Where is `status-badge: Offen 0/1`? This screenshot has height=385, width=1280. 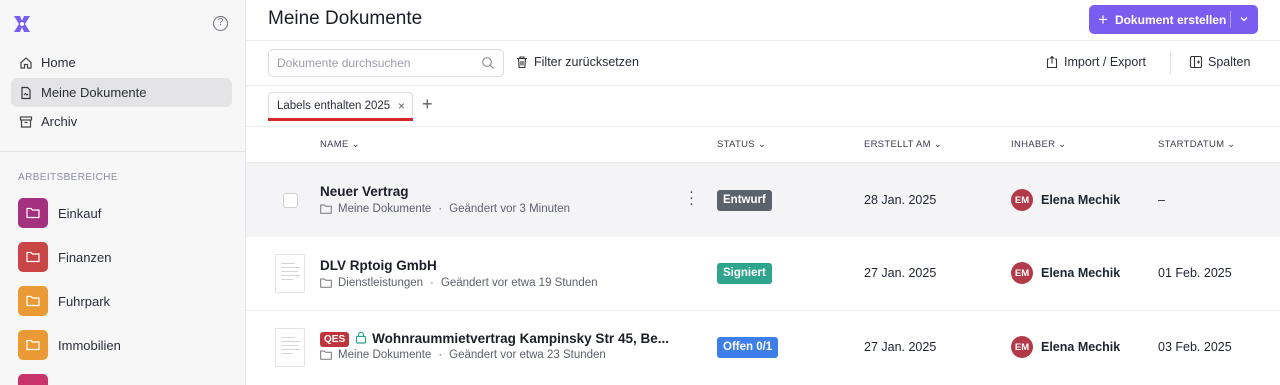 status-badge: Offen 0/1 is located at coordinates (748, 347).